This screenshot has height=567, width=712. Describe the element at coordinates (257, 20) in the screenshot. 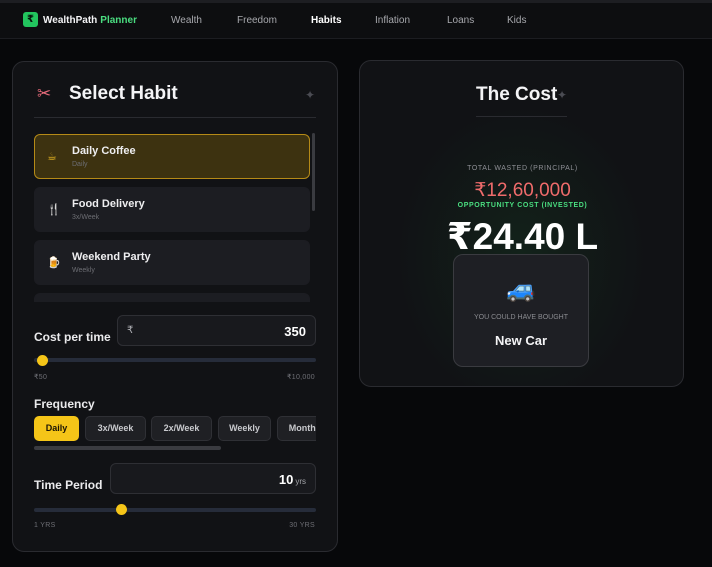

I see `nav-freedom: Freedom` at that location.